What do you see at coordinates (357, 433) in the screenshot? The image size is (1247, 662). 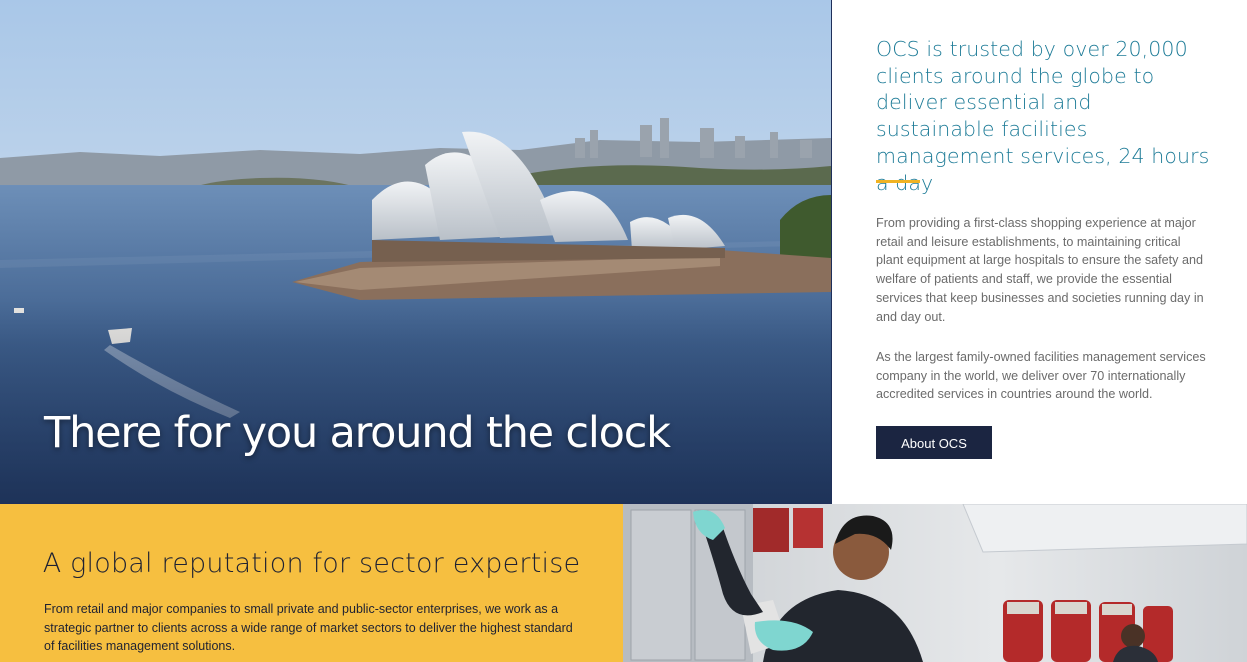 I see `hero-title: There for you around the clock` at bounding box center [357, 433].